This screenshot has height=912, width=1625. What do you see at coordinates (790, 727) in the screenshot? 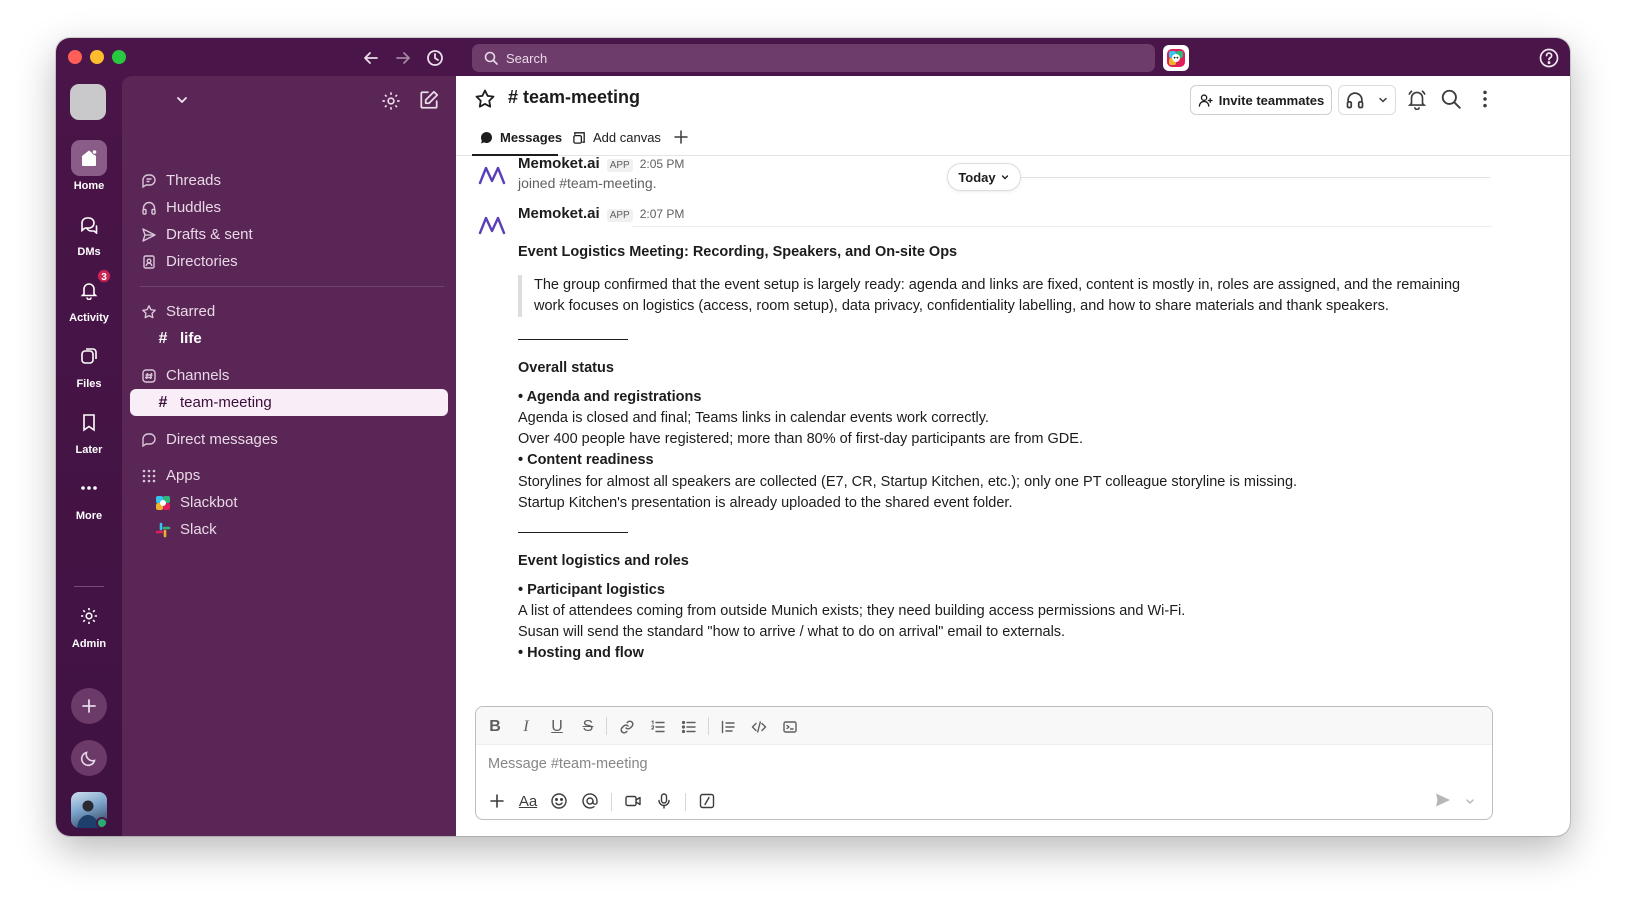
I see `code-block-icon` at bounding box center [790, 727].